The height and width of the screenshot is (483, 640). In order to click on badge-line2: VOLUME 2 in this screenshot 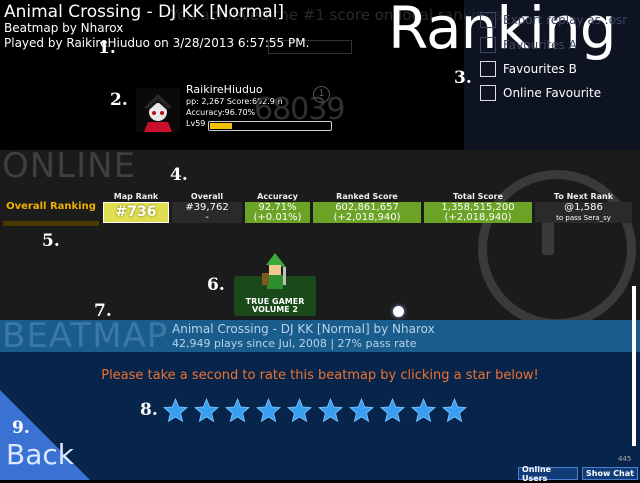, I will do `click(275, 309)`.